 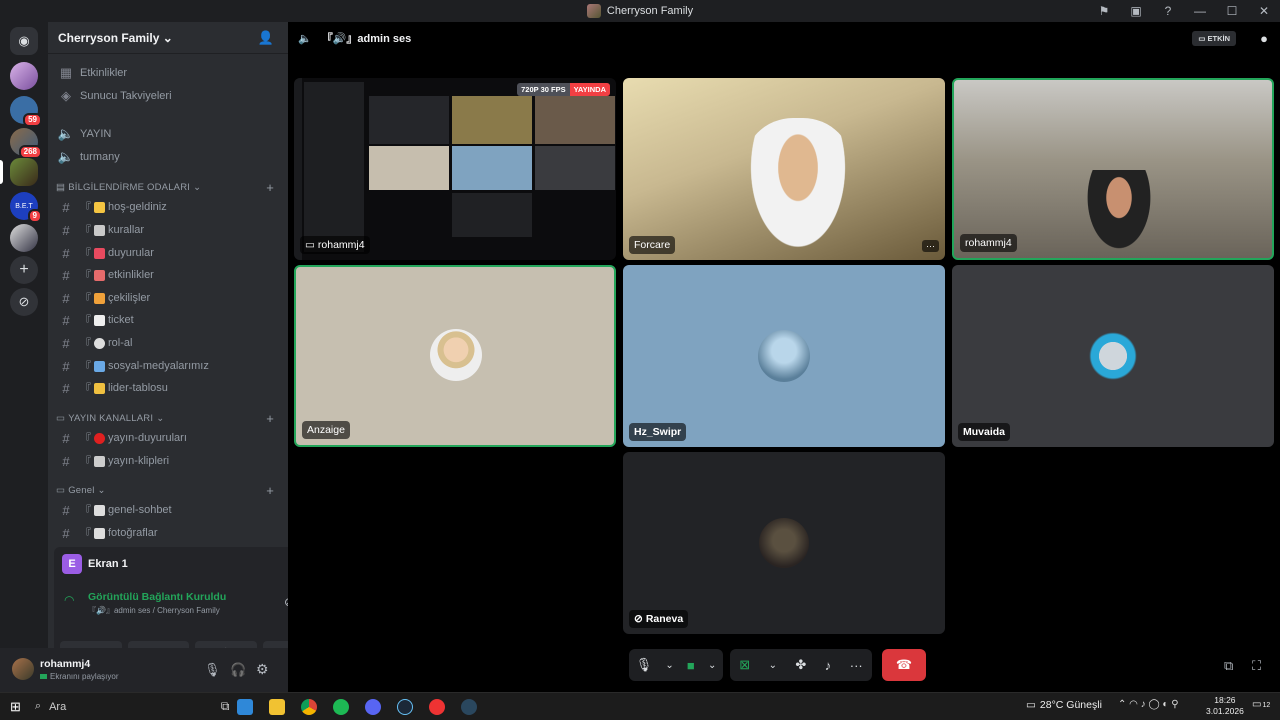 What do you see at coordinates (168, 388) in the screenshot?
I see `text-channel: # 『 lider-tablosu` at bounding box center [168, 388].